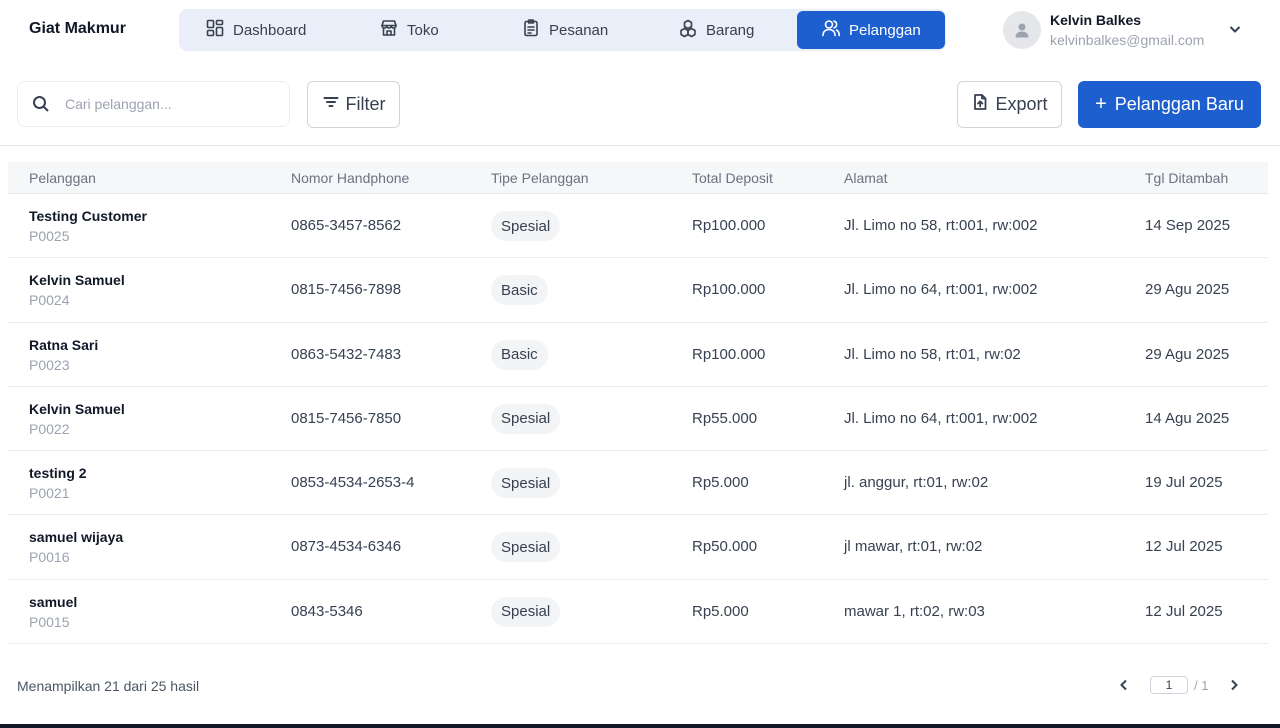 The height and width of the screenshot is (728, 1280). I want to click on phone-number: 0853-4534-2653-4, so click(353, 483).